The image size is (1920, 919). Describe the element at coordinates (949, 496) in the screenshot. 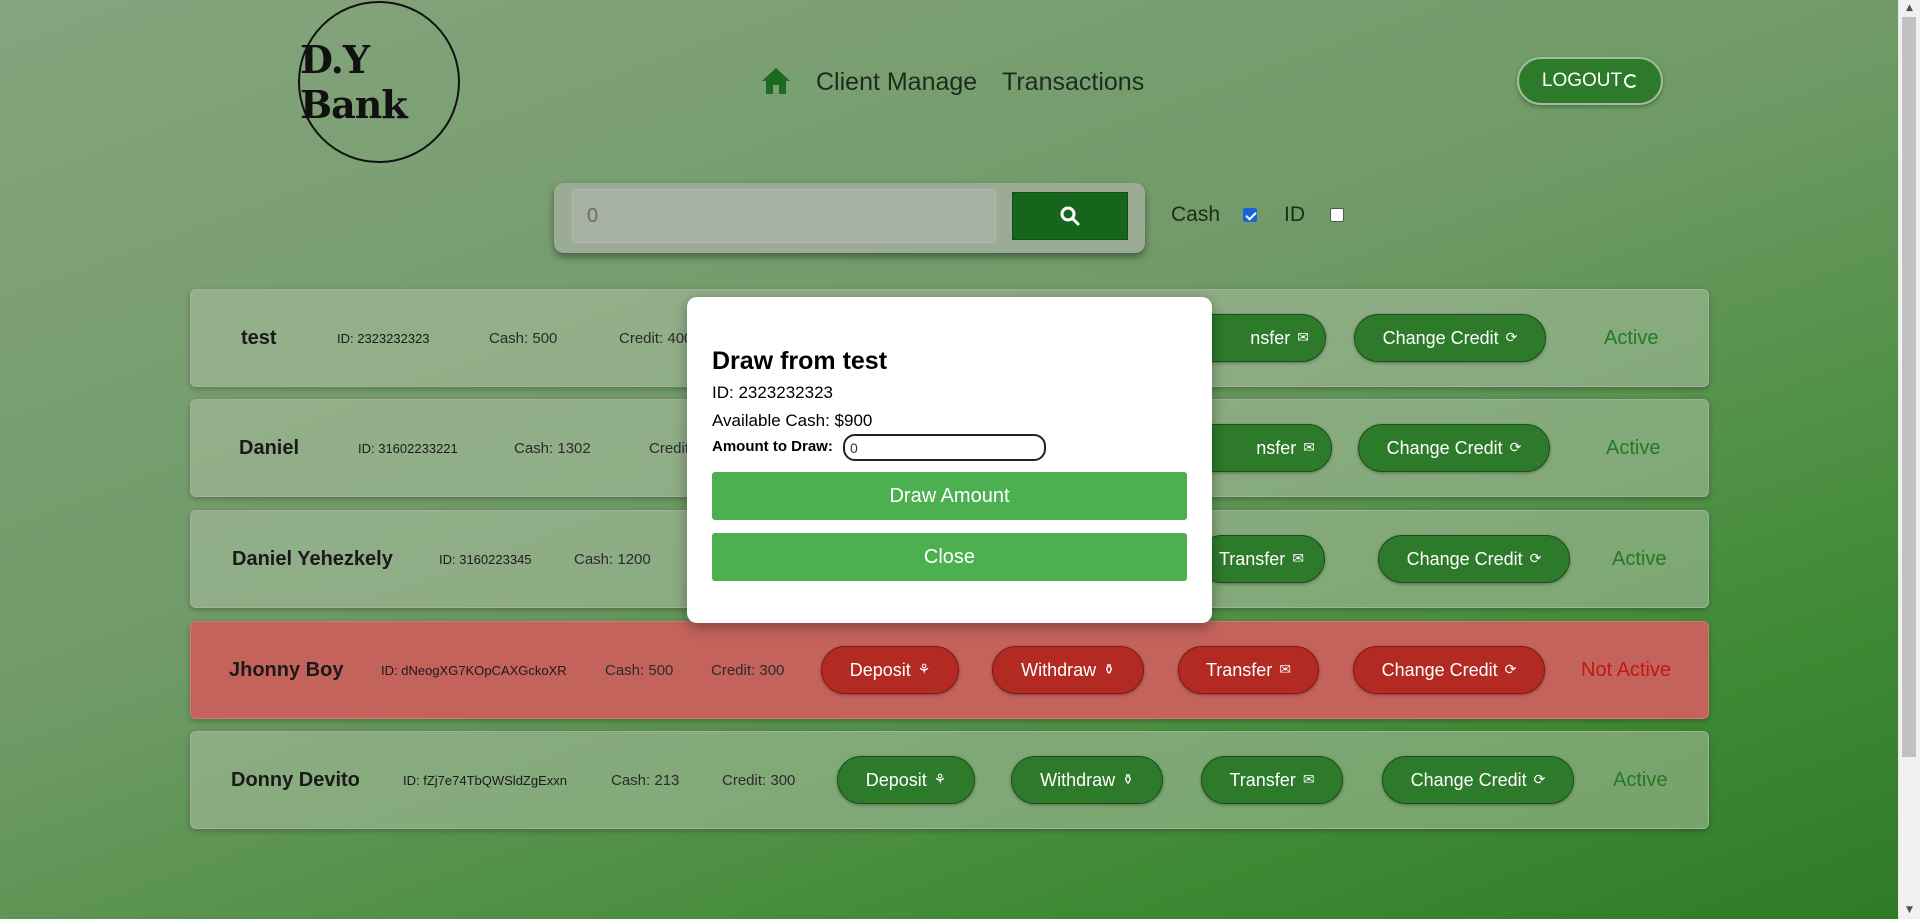

I see `draw-amount-button: Draw Amount` at that location.